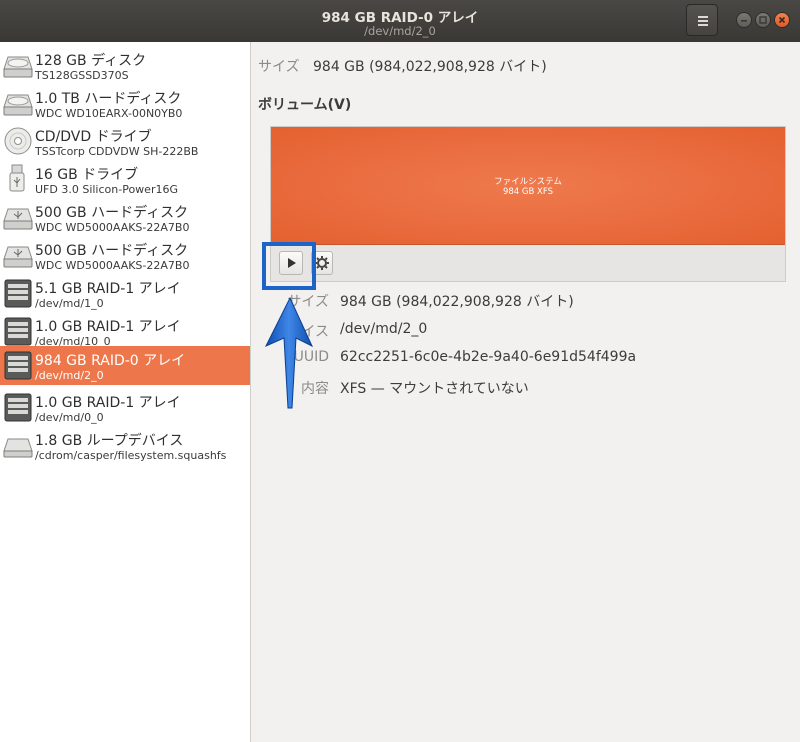 This screenshot has height=742, width=800. Describe the element at coordinates (17, 178) in the screenshot. I see `usb-stick-icon` at that location.